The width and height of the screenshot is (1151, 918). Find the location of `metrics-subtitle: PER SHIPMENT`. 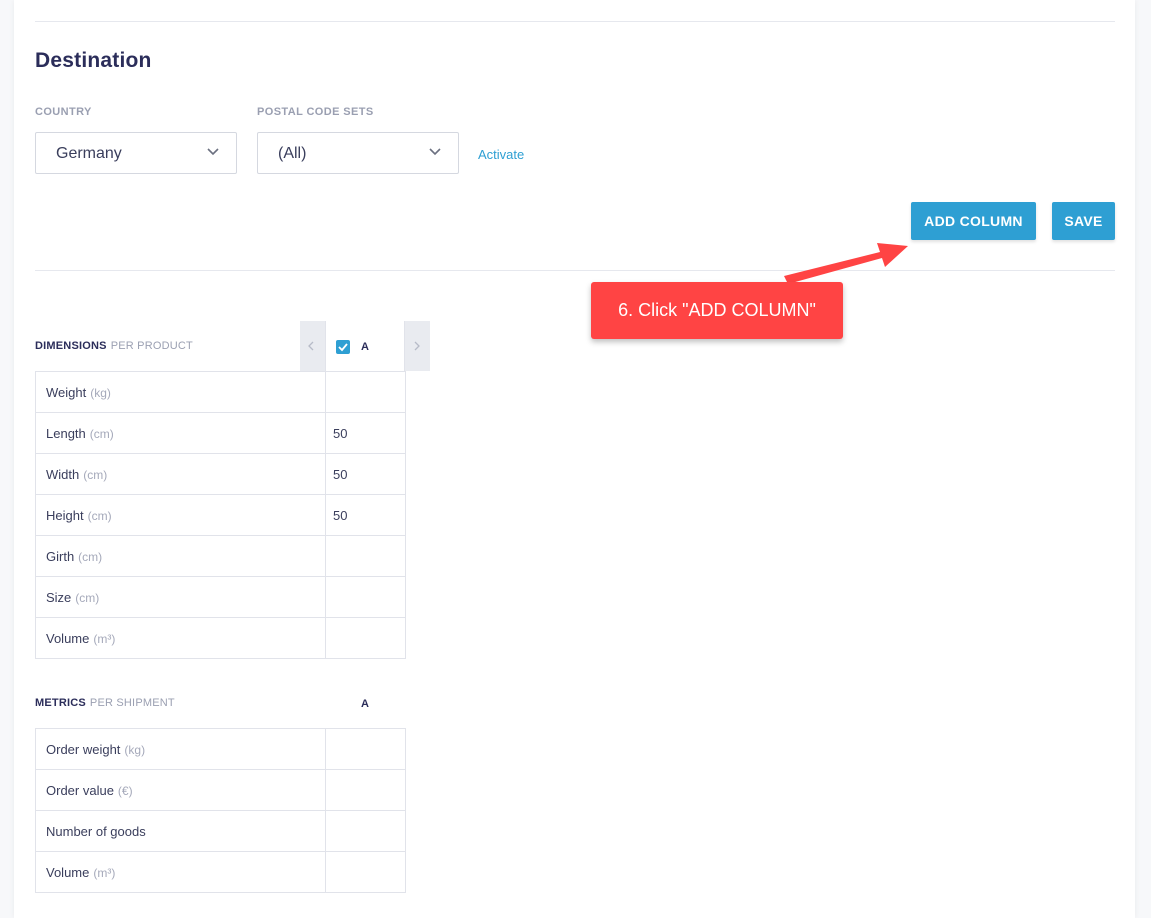

metrics-subtitle: PER SHIPMENT is located at coordinates (132, 703).